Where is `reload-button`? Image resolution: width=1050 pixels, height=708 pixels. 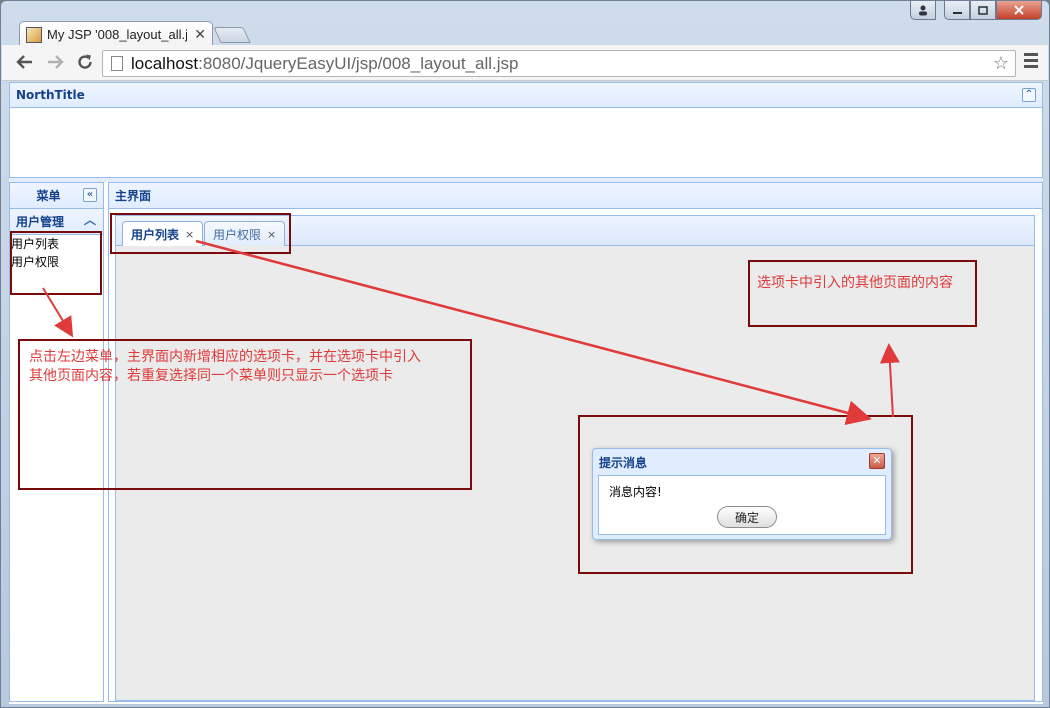 reload-button is located at coordinates (85, 62).